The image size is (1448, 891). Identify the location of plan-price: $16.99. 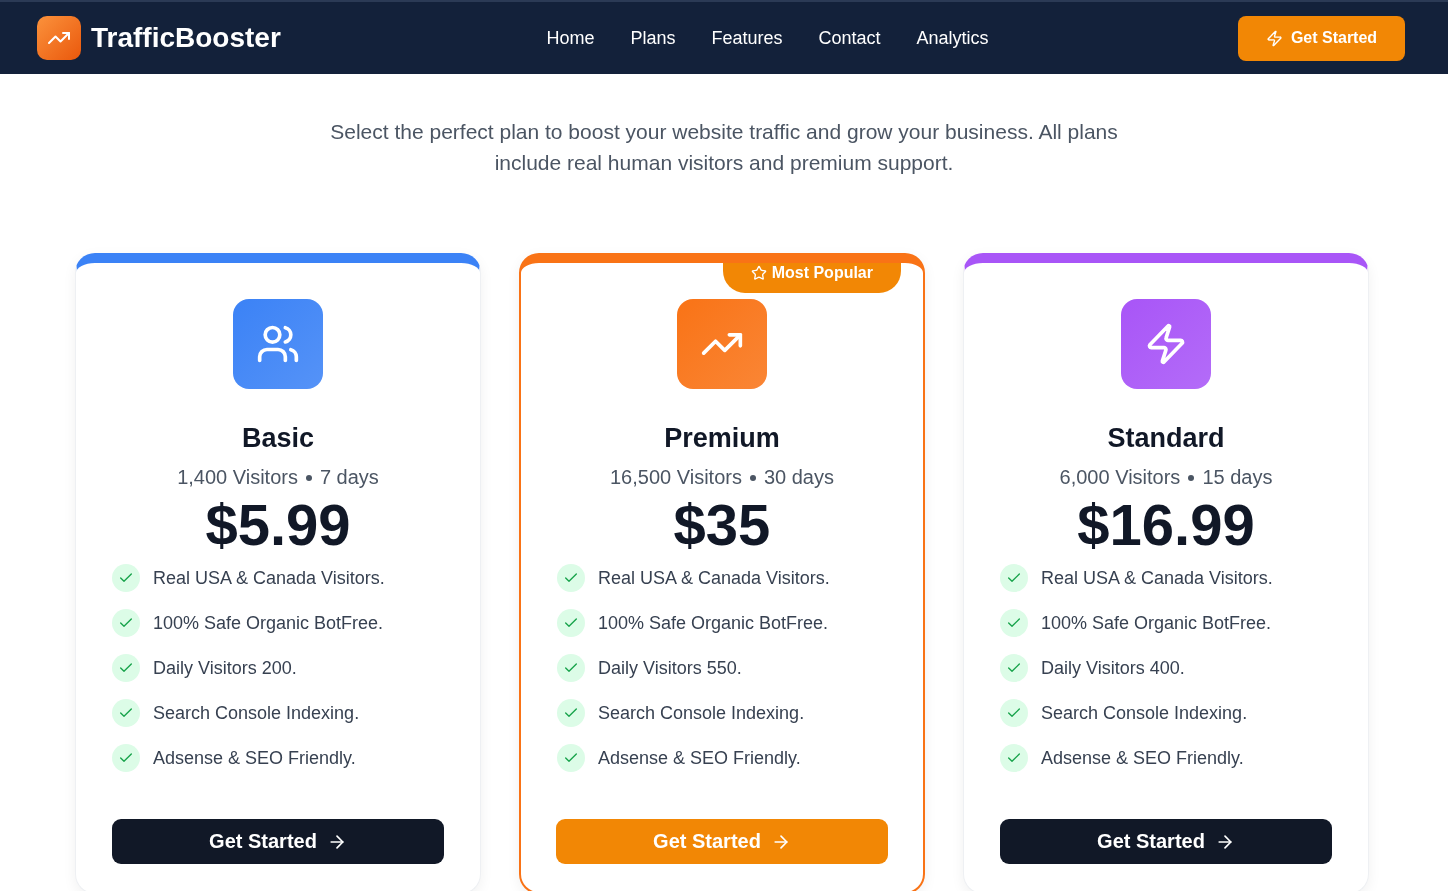
(1166, 524).